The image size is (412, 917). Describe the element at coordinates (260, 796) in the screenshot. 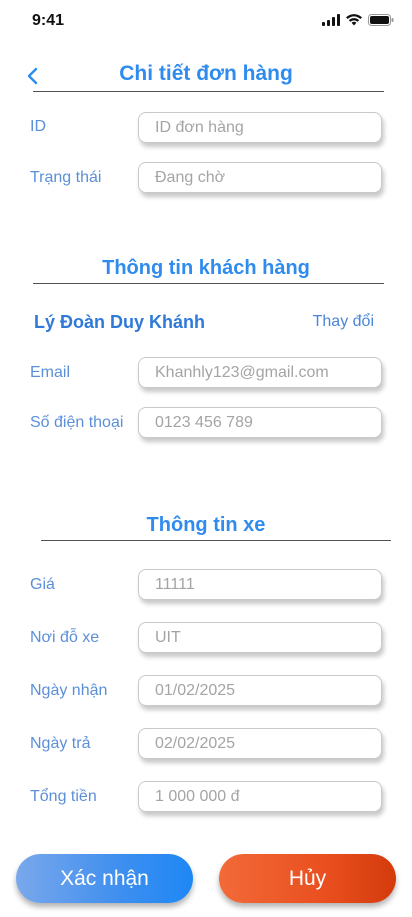

I see `total-field` at that location.